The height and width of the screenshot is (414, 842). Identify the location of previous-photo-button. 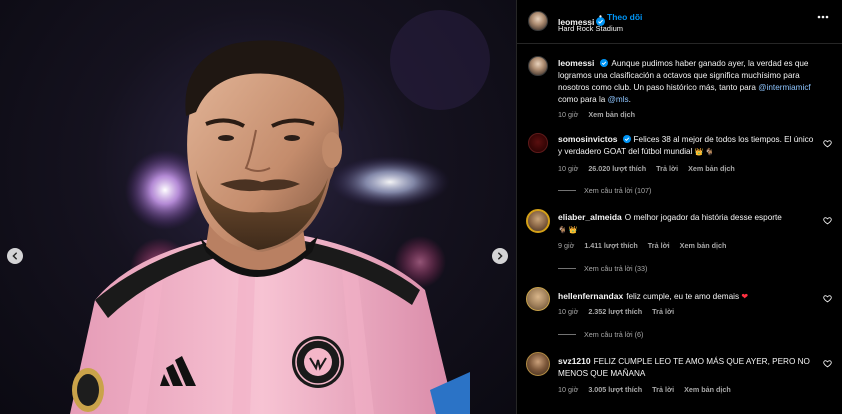
(15, 256).